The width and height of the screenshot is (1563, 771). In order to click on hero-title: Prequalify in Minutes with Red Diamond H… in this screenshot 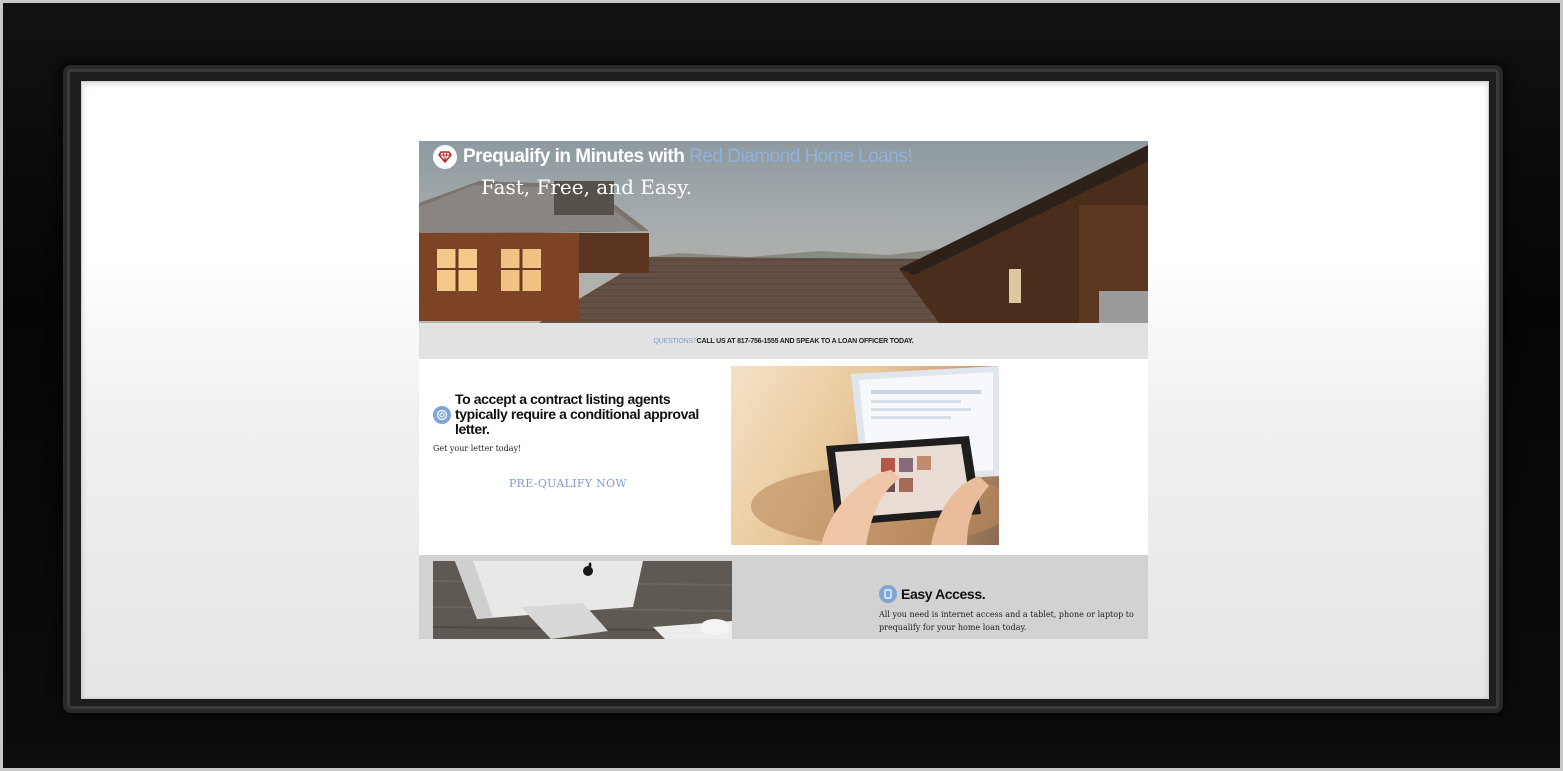, I will do `click(688, 157)`.